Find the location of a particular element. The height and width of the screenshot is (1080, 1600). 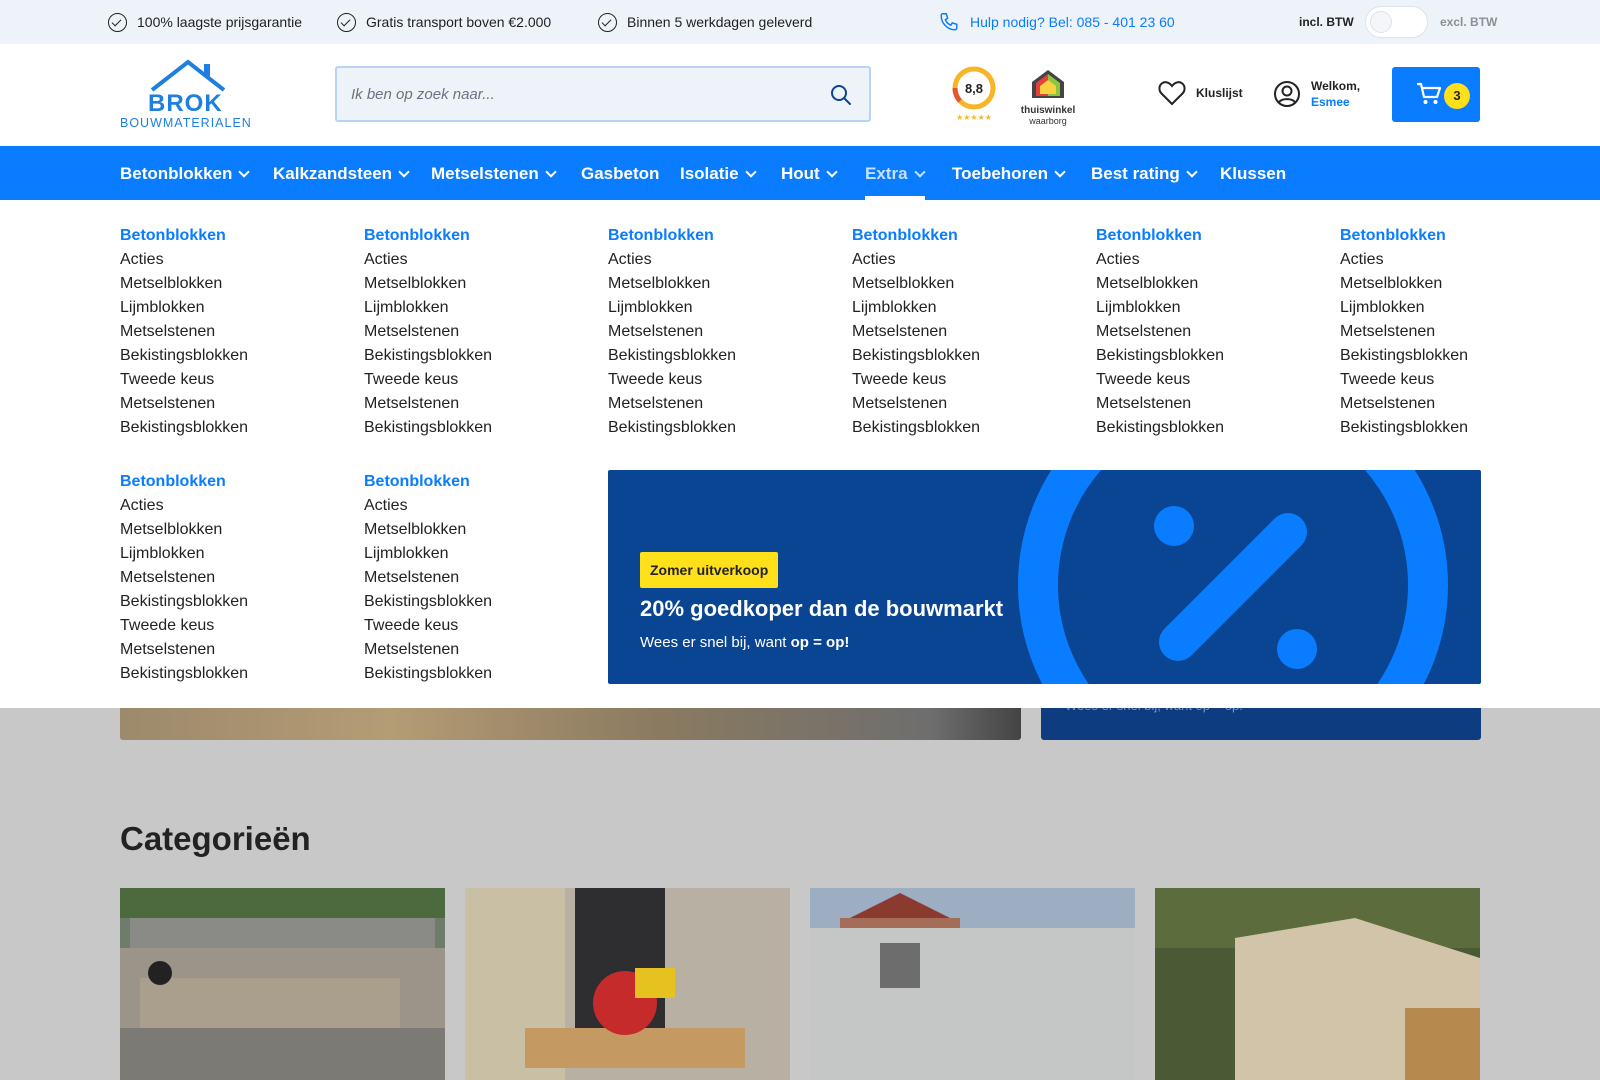

help-phone-link: Hulp nodig? Bel: 085 - 401 23 60 is located at coordinates (1056, 22).